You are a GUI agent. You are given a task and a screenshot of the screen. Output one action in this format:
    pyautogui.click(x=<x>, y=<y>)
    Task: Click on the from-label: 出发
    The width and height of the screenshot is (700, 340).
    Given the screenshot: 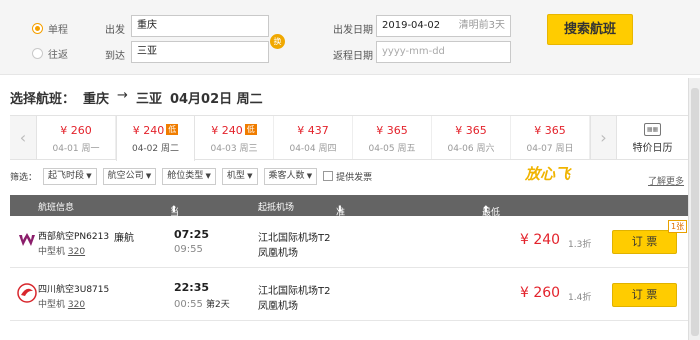 What is the action you would take?
    pyautogui.click(x=115, y=30)
    